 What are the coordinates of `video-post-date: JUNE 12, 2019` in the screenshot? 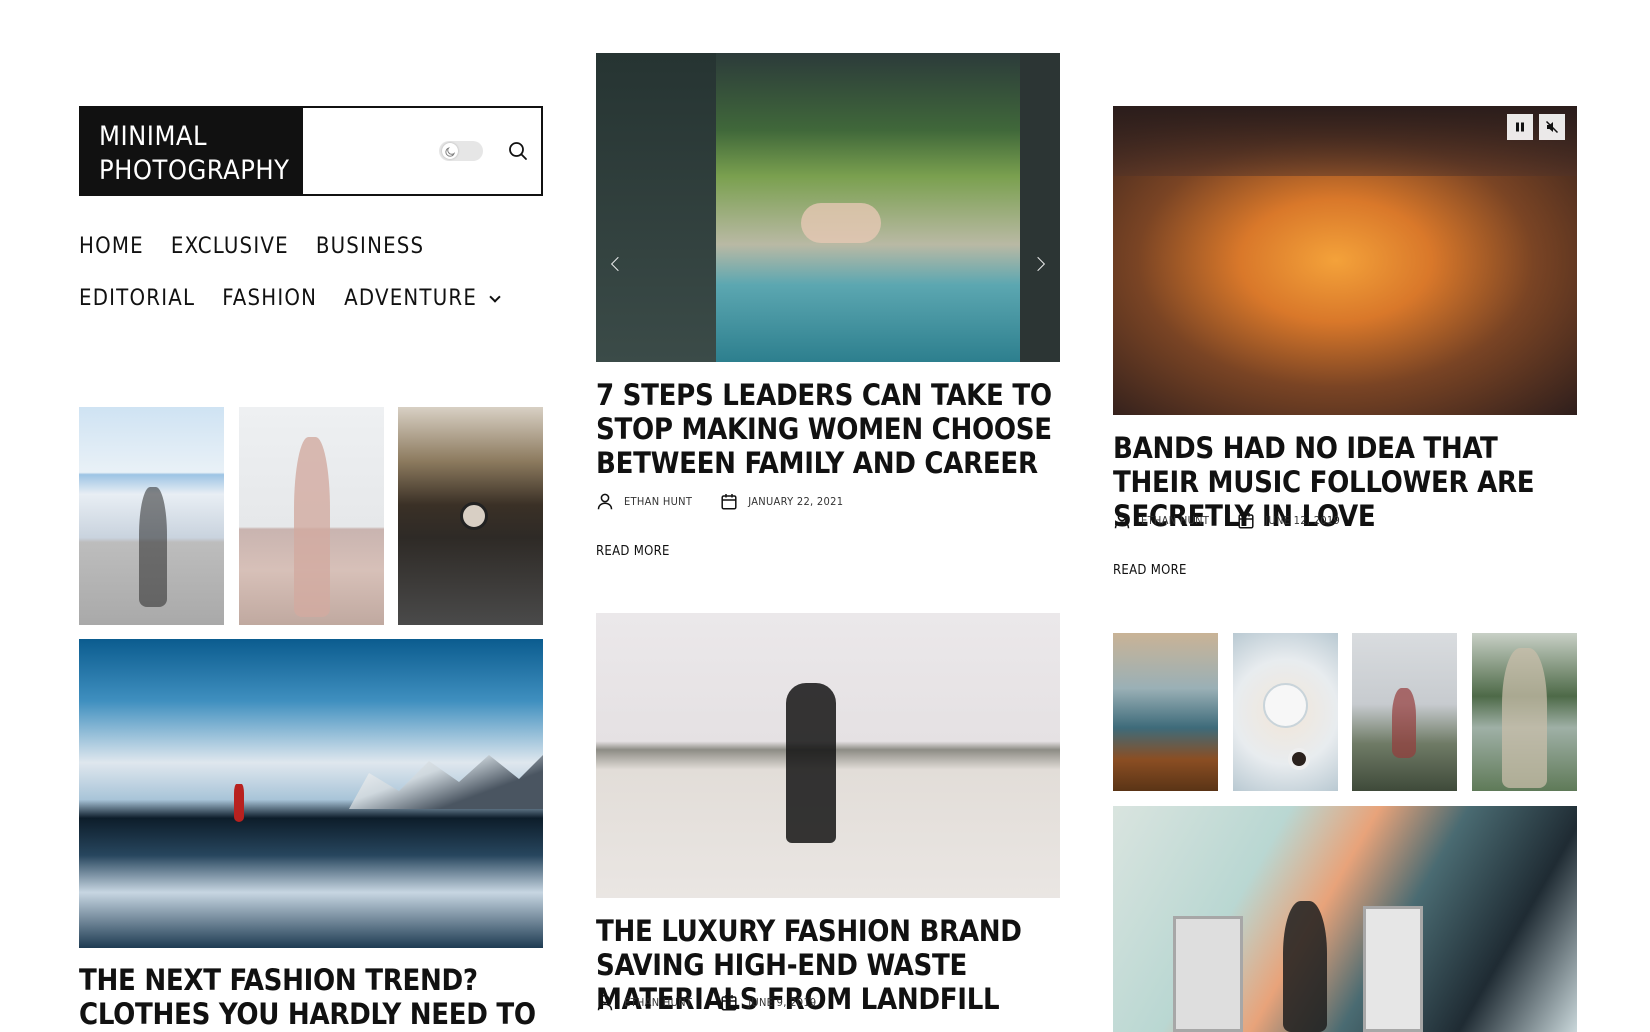 It's located at (1302, 520).